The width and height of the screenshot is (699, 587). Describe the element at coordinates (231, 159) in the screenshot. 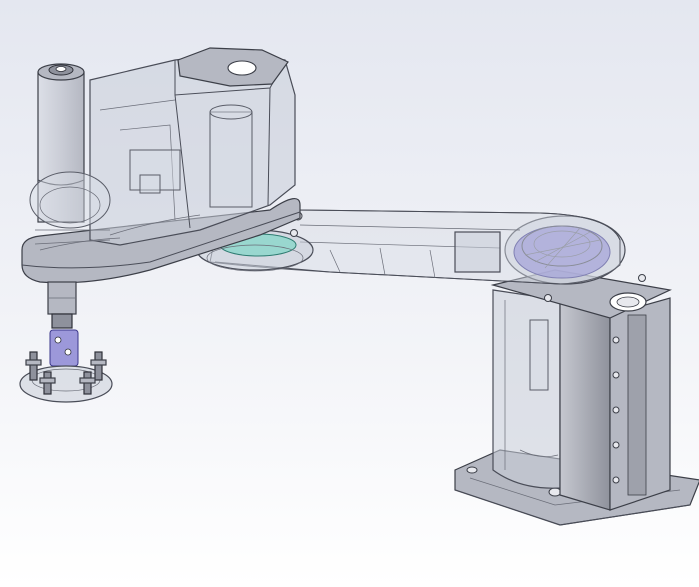

I see `arm2-internal-motor` at that location.